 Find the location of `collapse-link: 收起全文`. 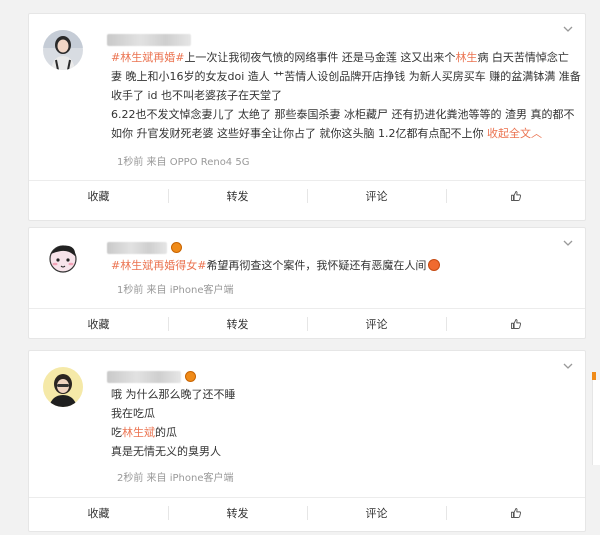

collapse-link: 收起全文 is located at coordinates (509, 133).